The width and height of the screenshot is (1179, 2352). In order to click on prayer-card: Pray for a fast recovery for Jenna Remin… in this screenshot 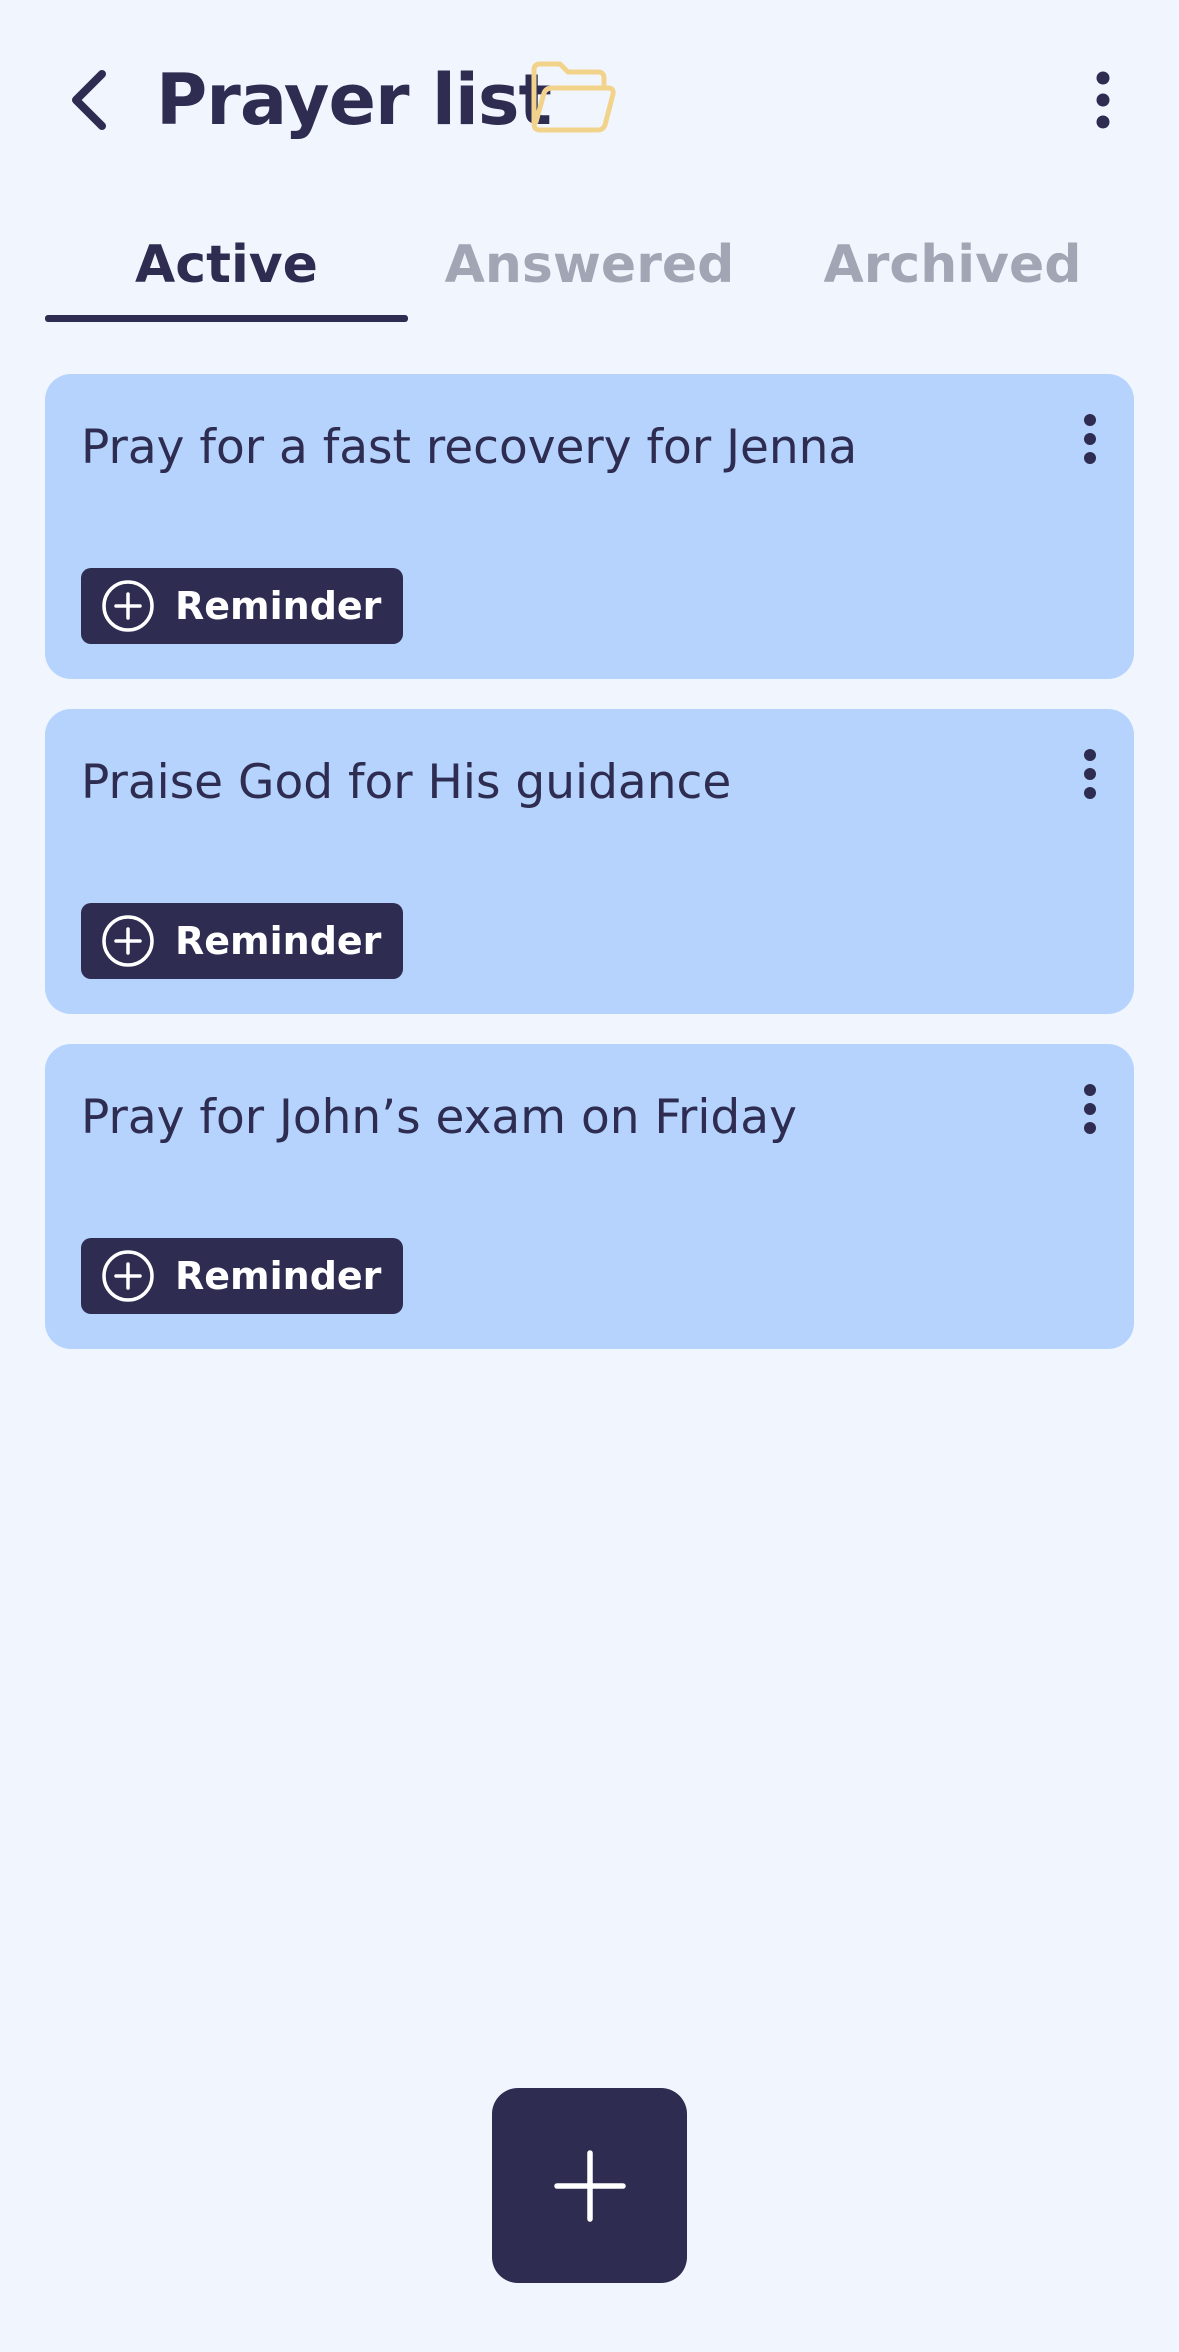, I will do `click(589, 526)`.